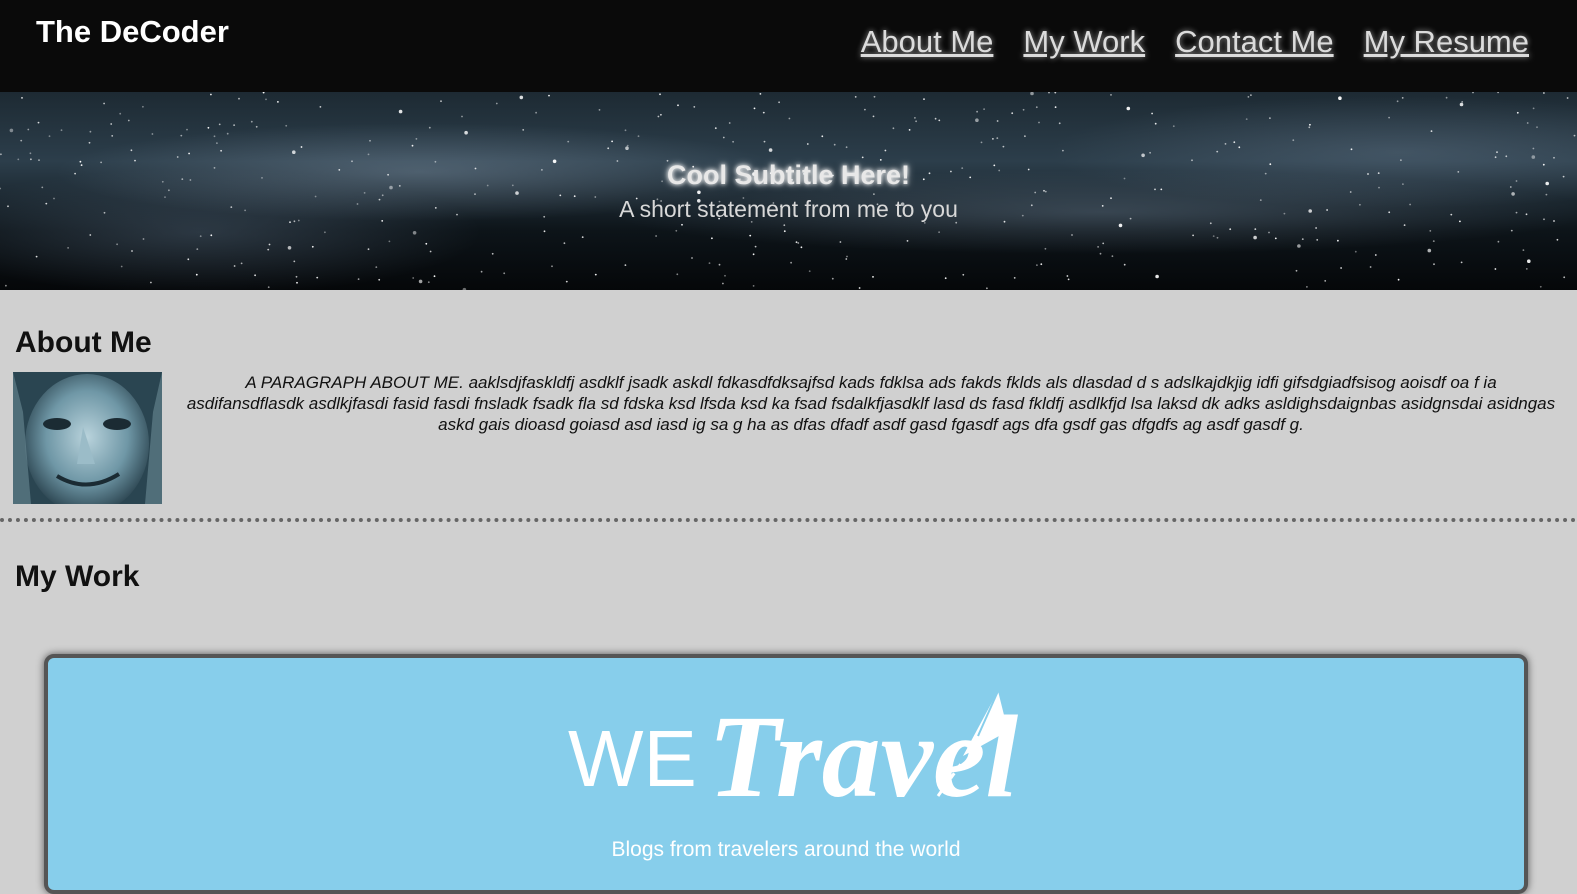 This screenshot has width=1577, height=894. I want to click on nav-link-contact-me: Contact Me, so click(1254, 42).